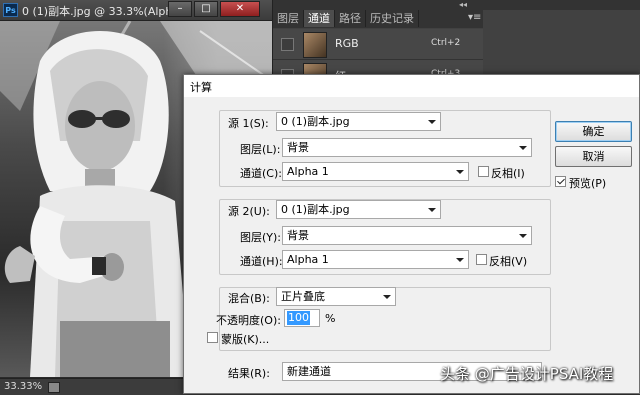 The width and height of the screenshot is (640, 395). What do you see at coordinates (474, 17) in the screenshot?
I see `panel-menu-icon: ▾≡` at bounding box center [474, 17].